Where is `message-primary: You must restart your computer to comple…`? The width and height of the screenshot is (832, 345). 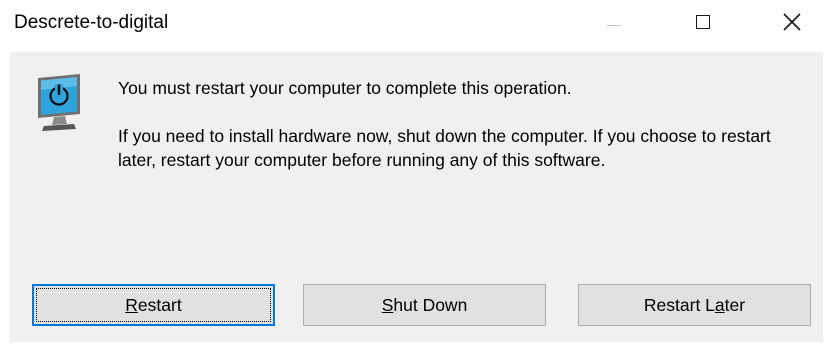
message-primary: You must restart your computer to comple… is located at coordinates (345, 88).